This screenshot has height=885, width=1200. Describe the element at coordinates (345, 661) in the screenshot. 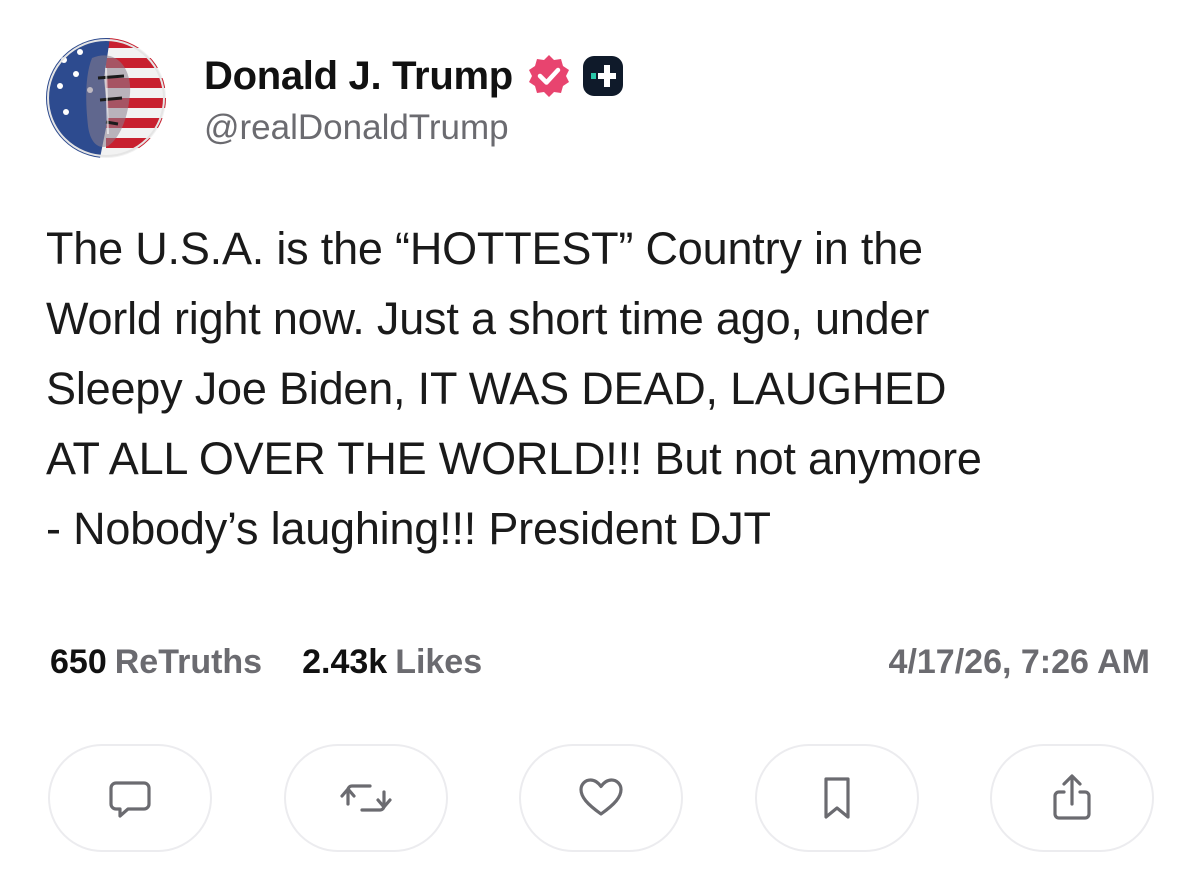

I see `likes-count: 2.43k` at that location.